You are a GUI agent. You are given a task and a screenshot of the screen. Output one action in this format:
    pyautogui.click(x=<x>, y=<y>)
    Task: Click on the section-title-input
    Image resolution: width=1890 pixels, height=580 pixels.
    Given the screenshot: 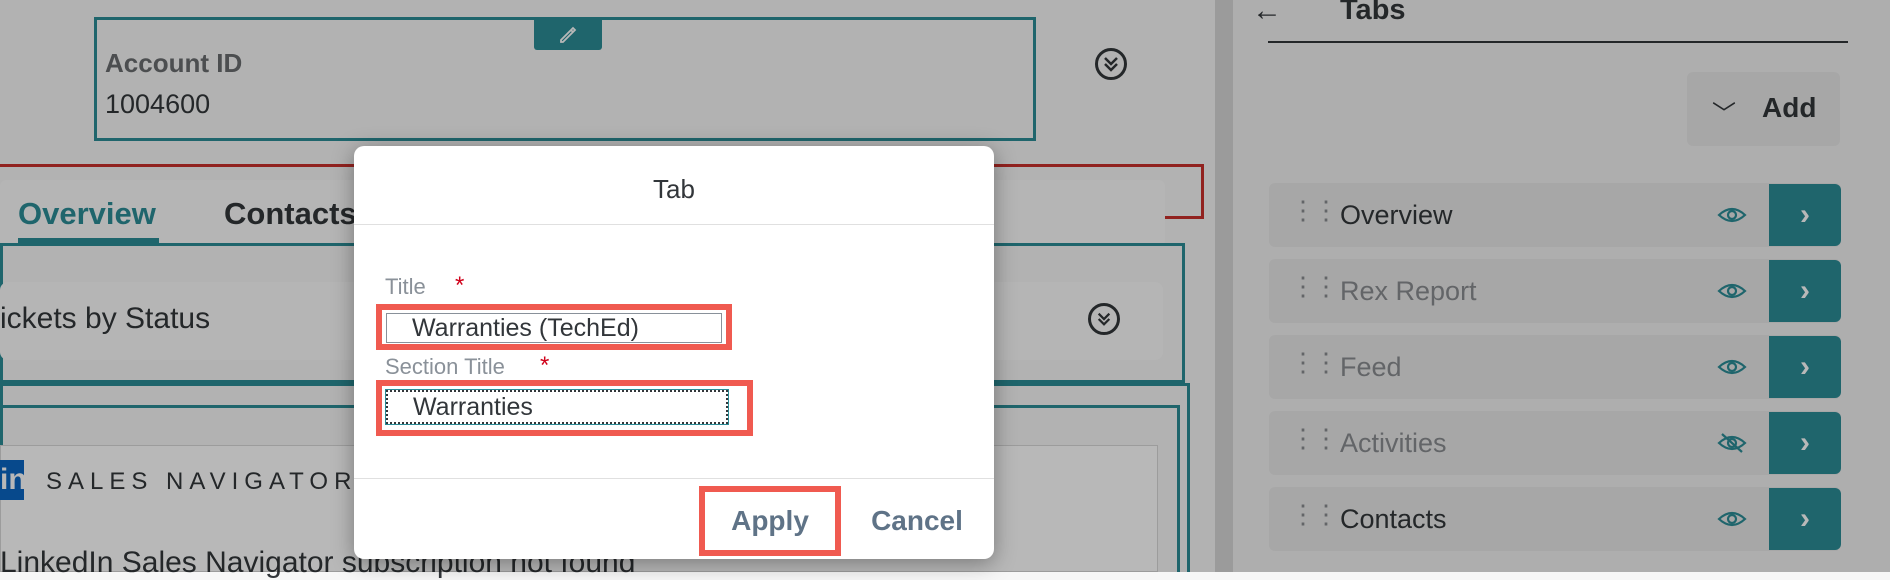 What is the action you would take?
    pyautogui.click(x=557, y=407)
    